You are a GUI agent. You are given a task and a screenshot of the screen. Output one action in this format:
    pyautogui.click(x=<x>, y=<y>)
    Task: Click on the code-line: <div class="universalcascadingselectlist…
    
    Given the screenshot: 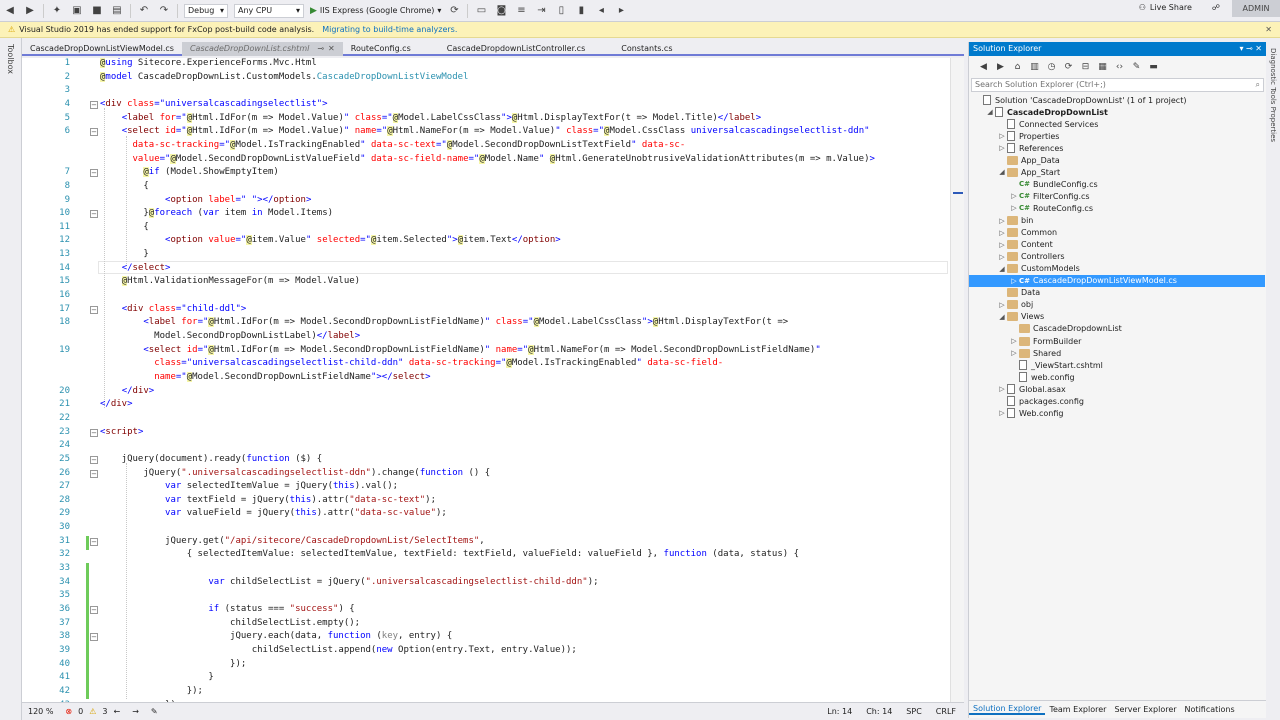 What is the action you would take?
    pyautogui.click(x=214, y=104)
    